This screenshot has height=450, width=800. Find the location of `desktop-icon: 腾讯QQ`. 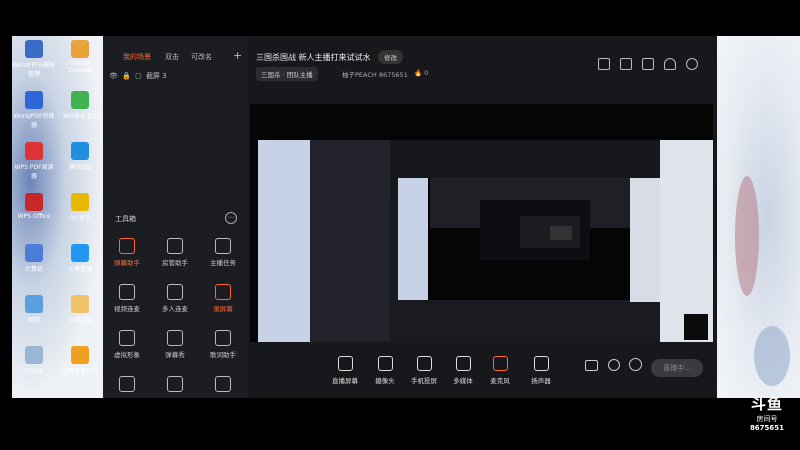

desktop-icon: 腾讯QQ is located at coordinates (80, 156).